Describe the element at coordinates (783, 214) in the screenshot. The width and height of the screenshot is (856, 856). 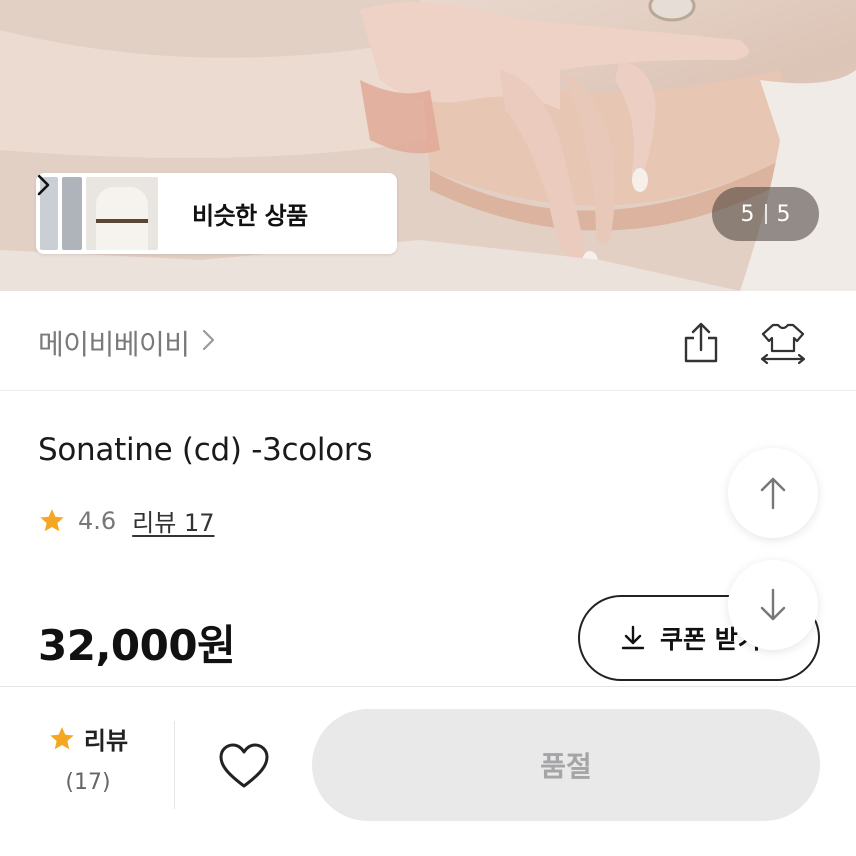
I see `image-counter-total: 5` at that location.